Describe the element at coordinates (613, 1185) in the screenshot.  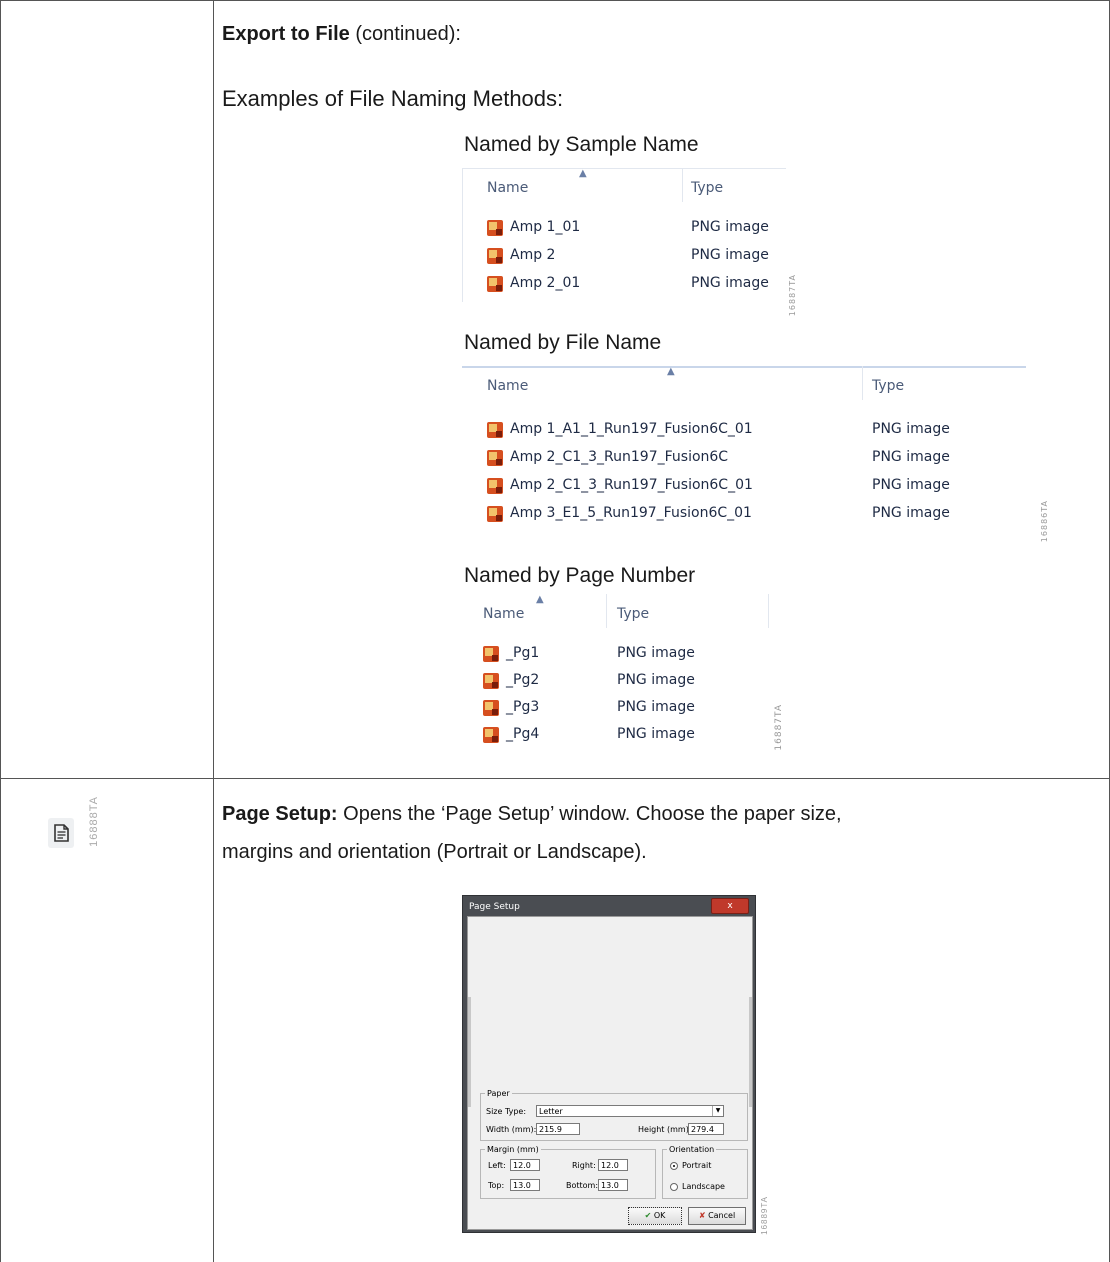
I see `bottom-margin-field: 13.0` at that location.